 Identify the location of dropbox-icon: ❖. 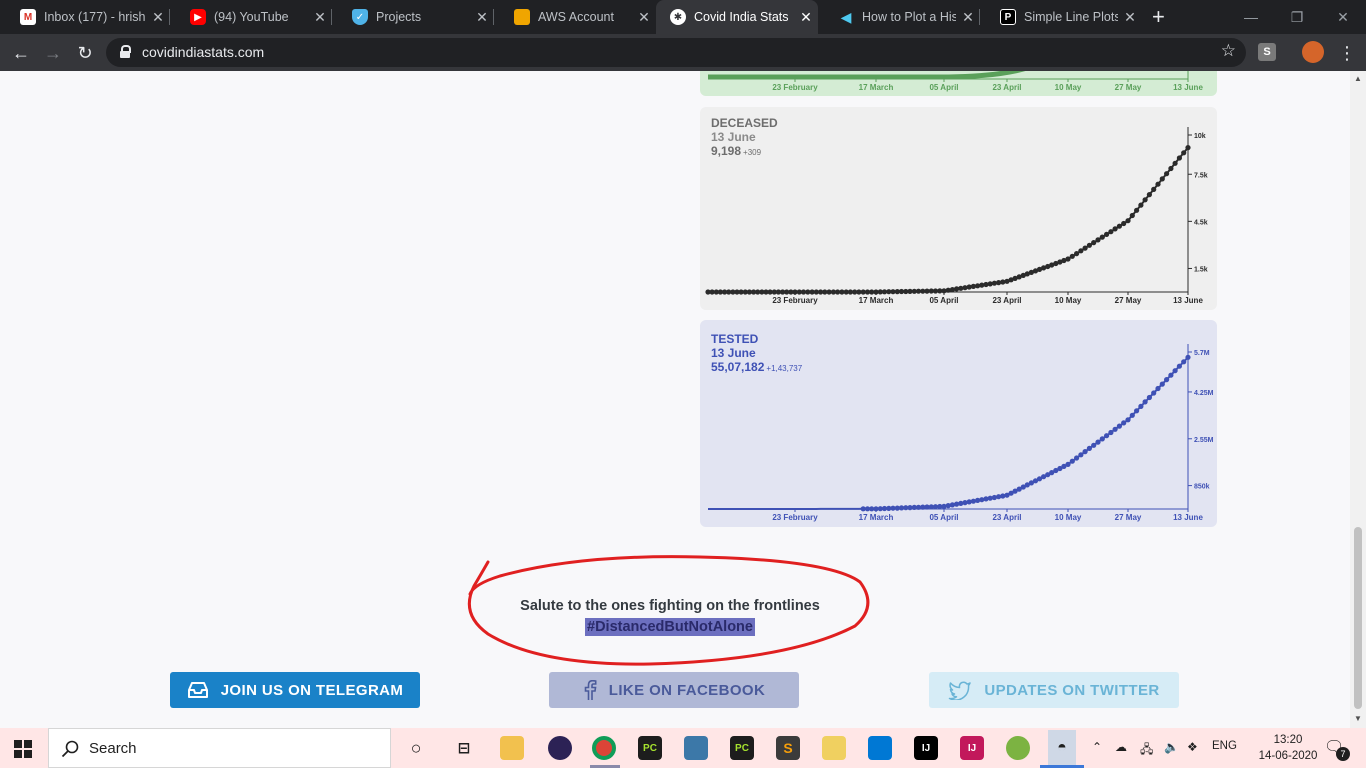
(1192, 747).